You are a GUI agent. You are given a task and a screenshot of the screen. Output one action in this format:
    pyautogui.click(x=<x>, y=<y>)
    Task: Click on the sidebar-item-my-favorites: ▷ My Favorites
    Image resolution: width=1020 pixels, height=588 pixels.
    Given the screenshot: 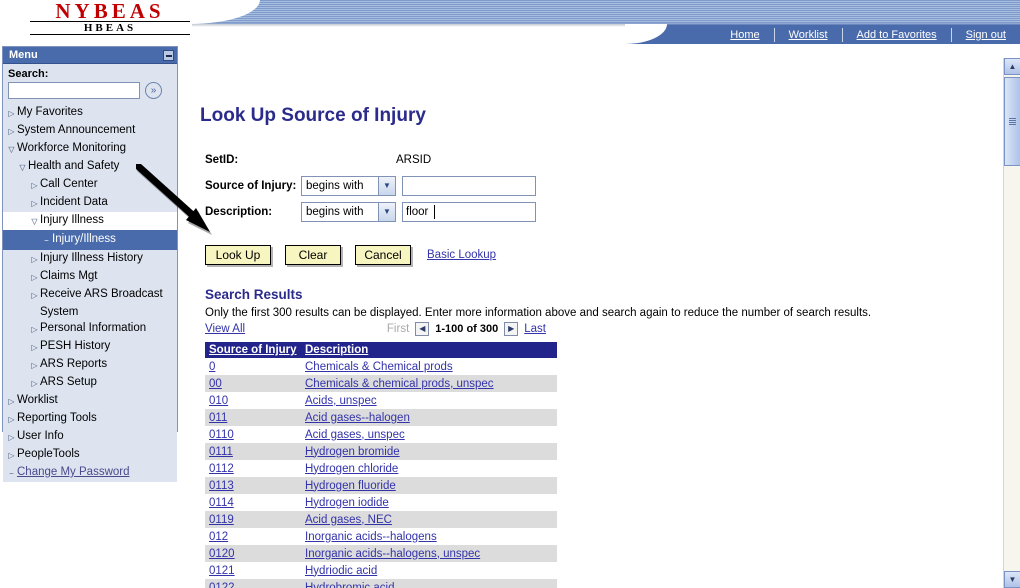 What is the action you would take?
    pyautogui.click(x=90, y=113)
    